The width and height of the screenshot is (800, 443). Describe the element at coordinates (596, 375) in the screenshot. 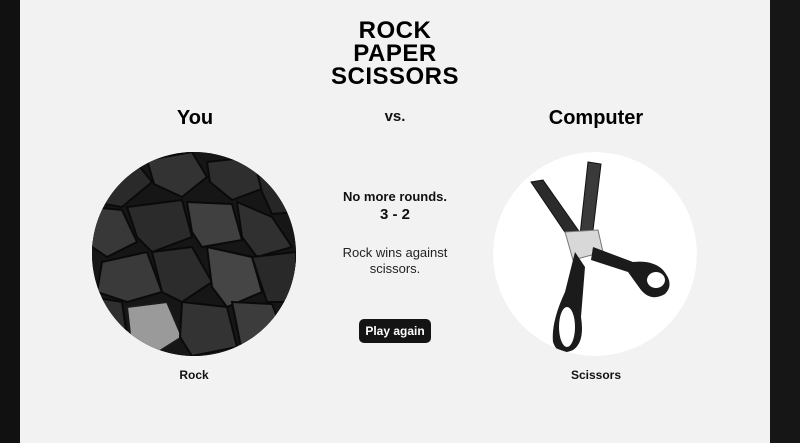

I see `computer-choice-label: Scissors` at that location.